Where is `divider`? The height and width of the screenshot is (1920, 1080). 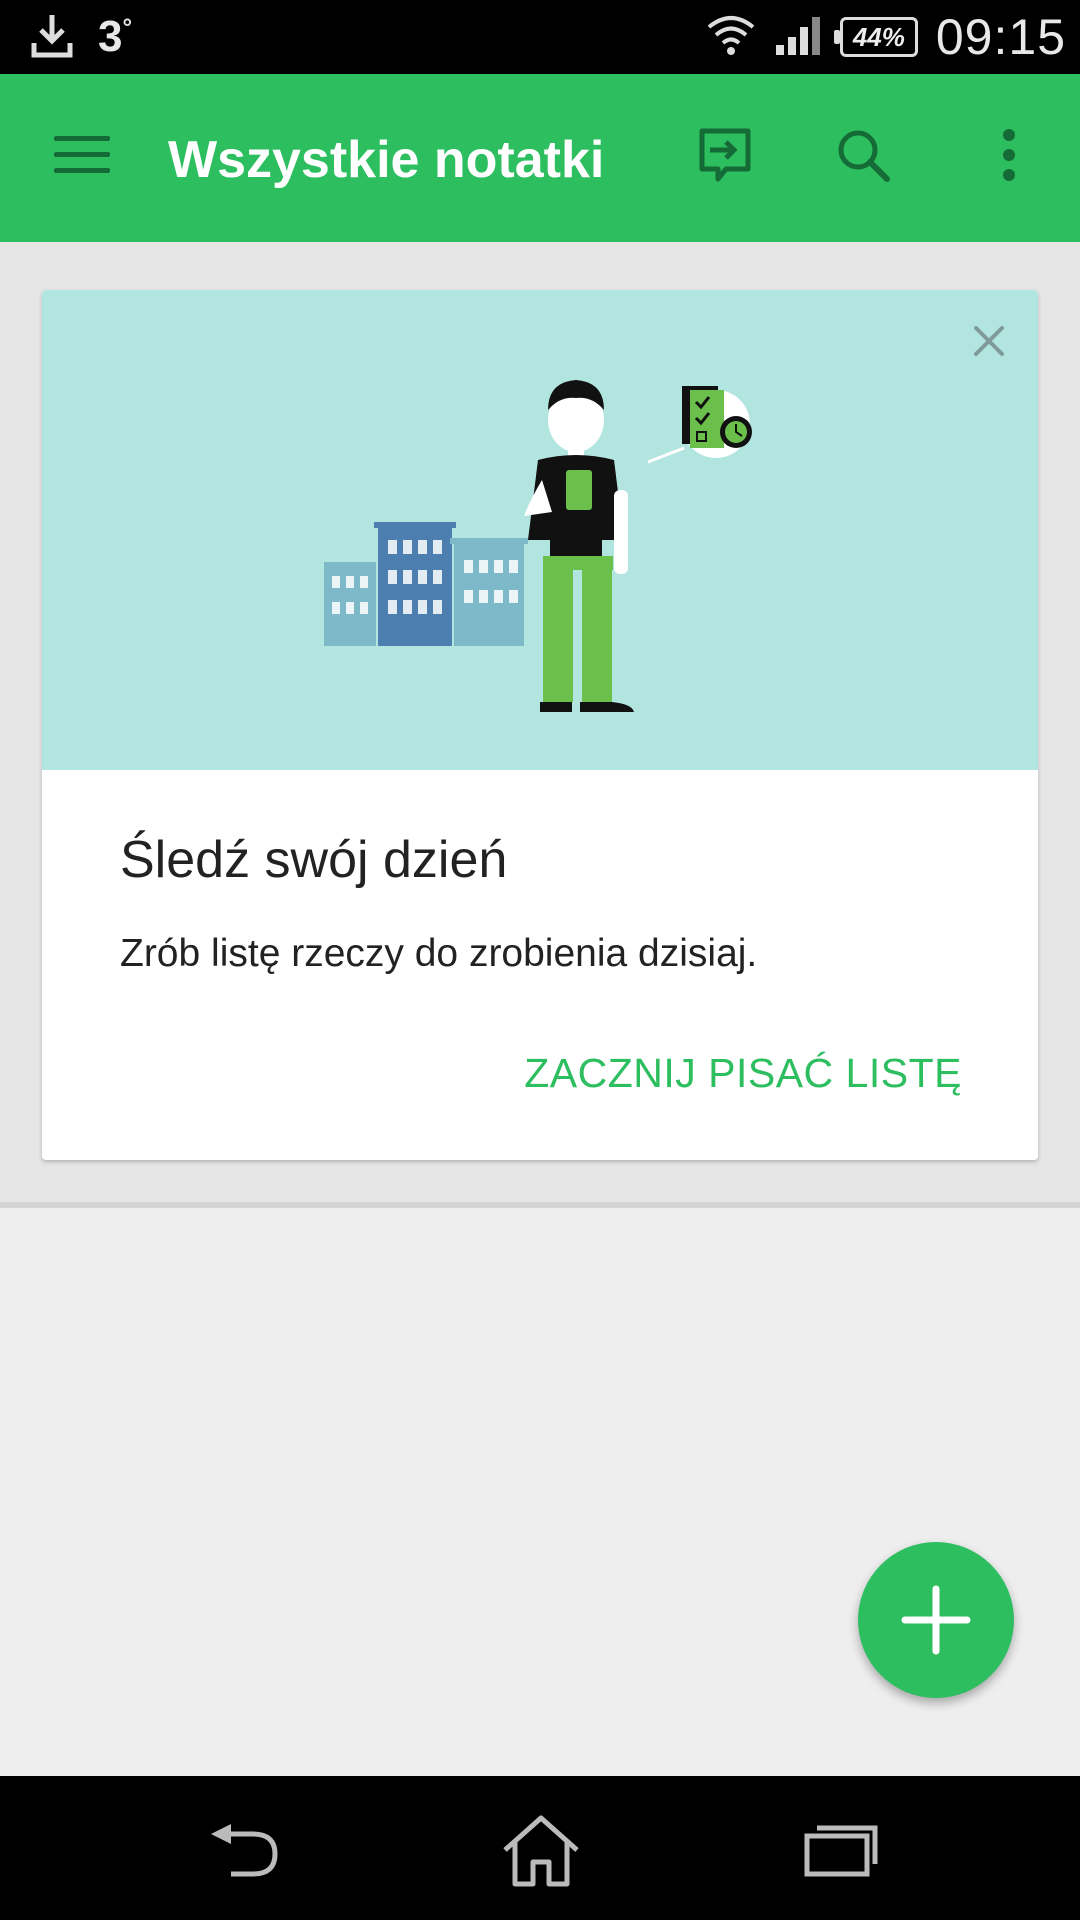
divider is located at coordinates (540, 1205).